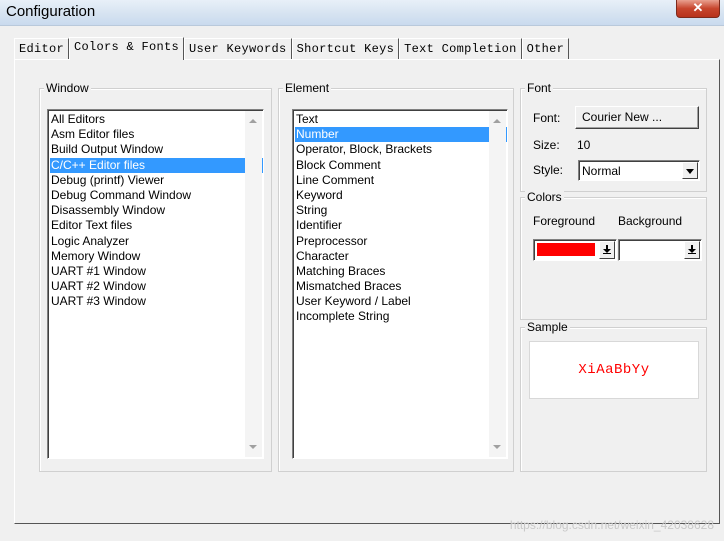  I want to click on close-icon: ✕, so click(698, 7).